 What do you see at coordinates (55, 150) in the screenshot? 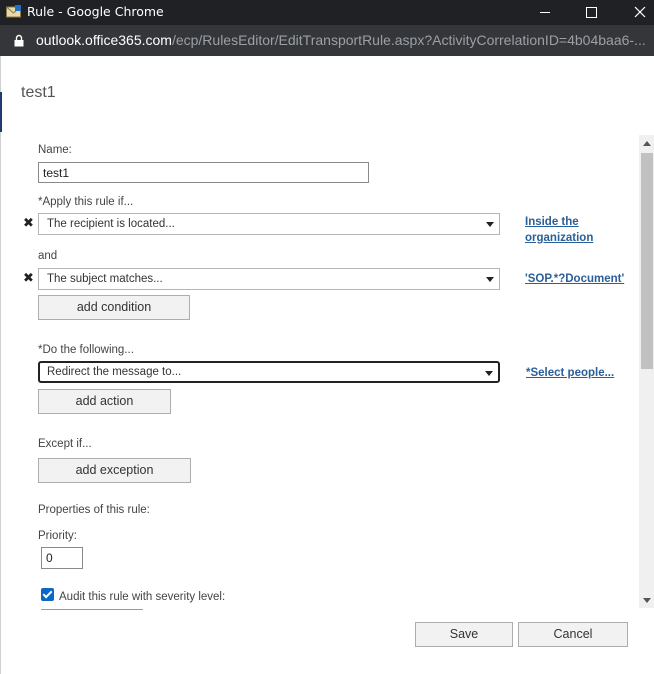
I see `name-label: Name:` at bounding box center [55, 150].